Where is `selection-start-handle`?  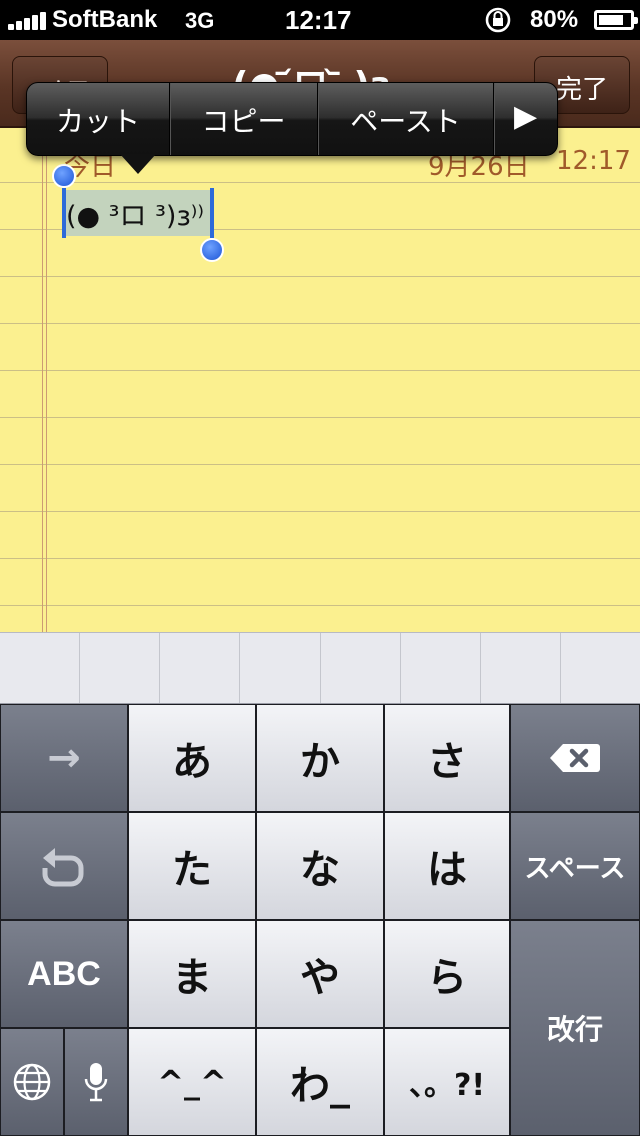
selection-start-handle is located at coordinates (64, 176).